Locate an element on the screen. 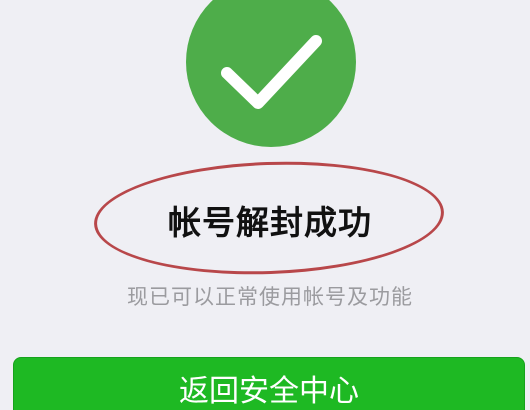 The width and height of the screenshot is (530, 410). checkmark-icon is located at coordinates (271, 72).